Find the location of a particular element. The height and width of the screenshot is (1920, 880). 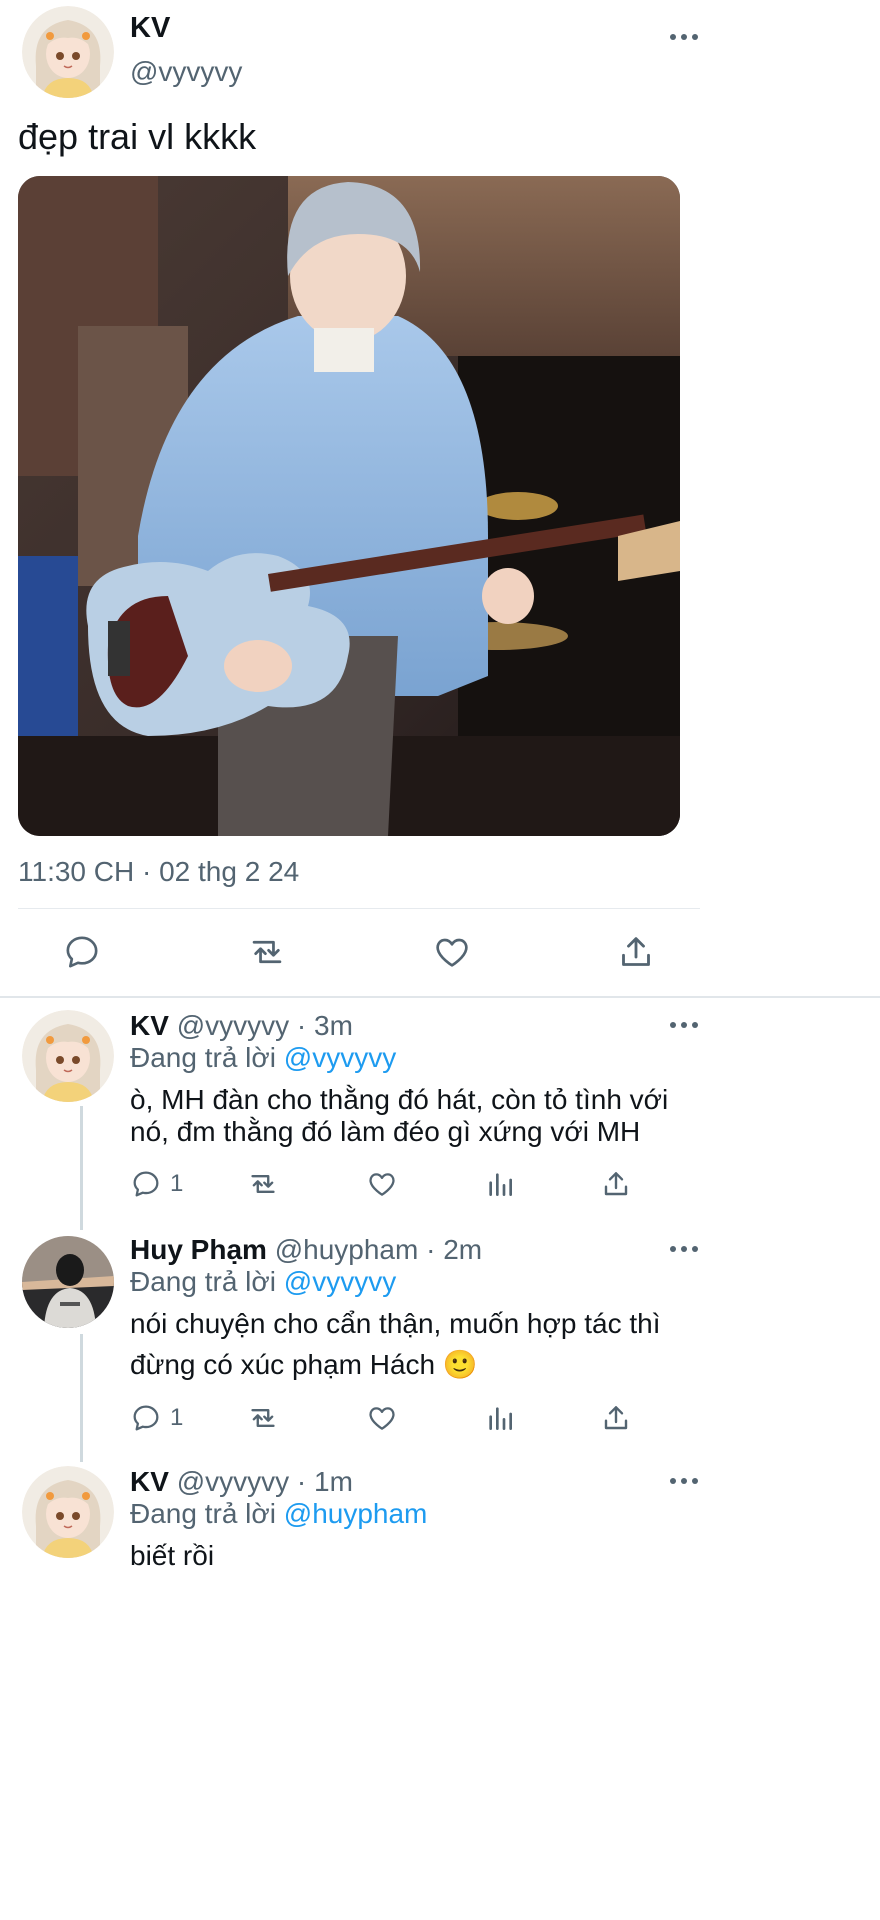

replying-to: Đang trả lời @huypham is located at coordinates (278, 1514).